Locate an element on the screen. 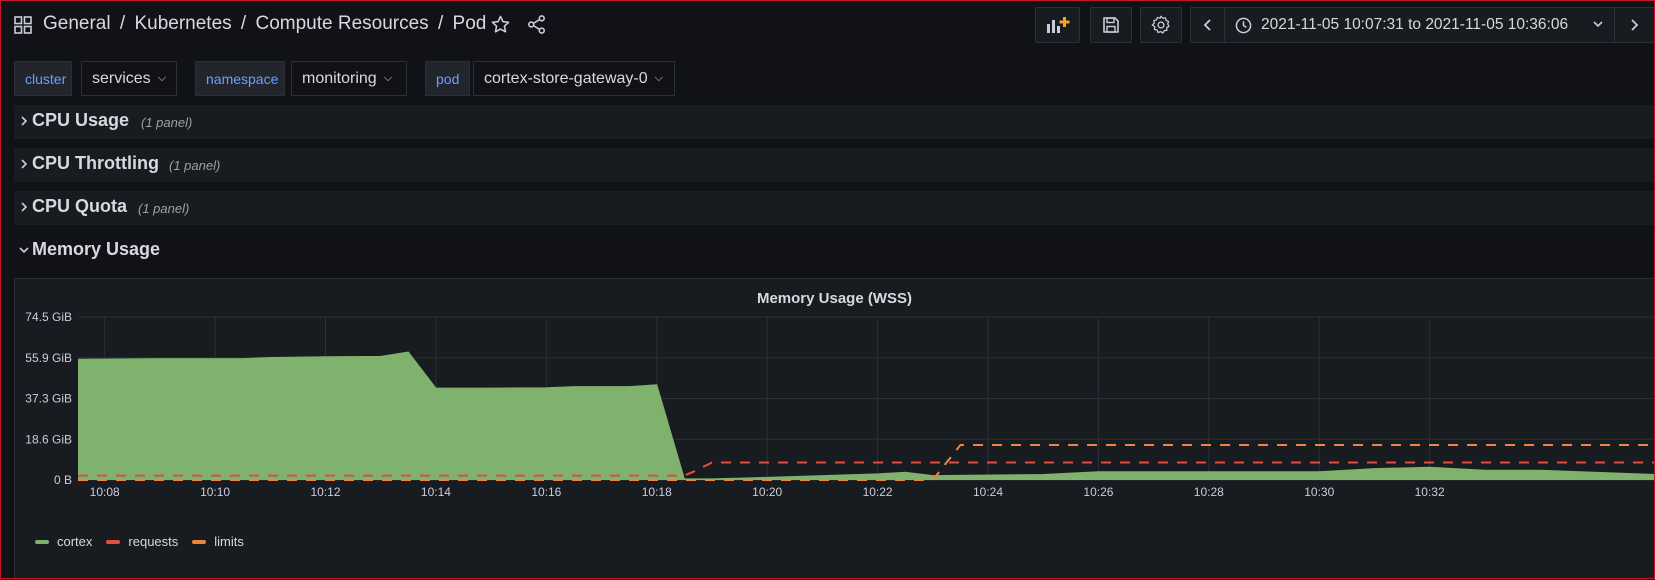  row-title: CPU Quota is located at coordinates (80, 206).